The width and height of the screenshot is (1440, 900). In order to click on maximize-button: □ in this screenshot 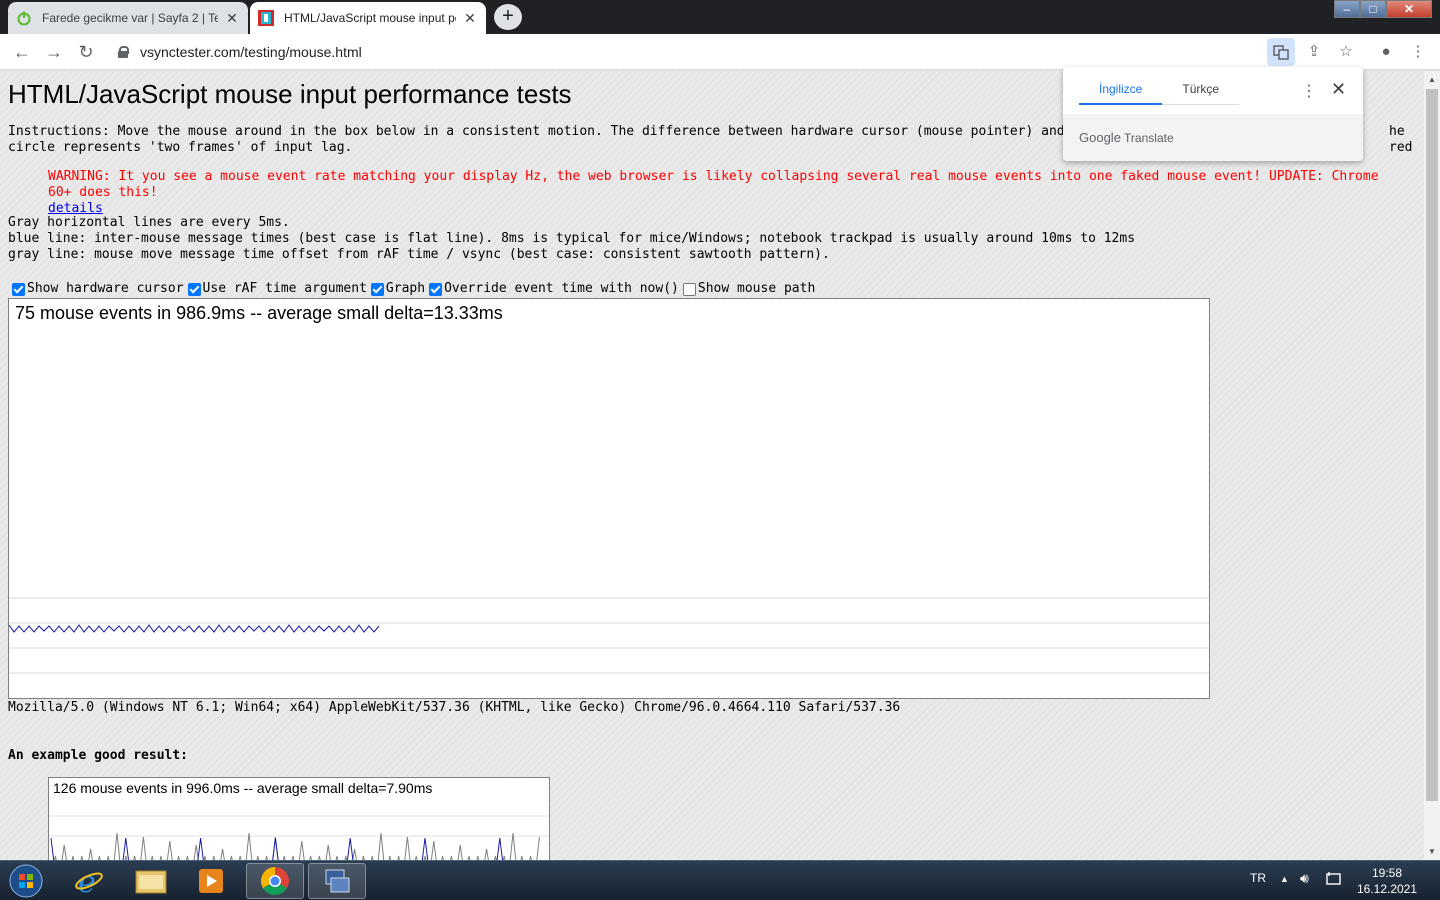, I will do `click(1373, 9)`.